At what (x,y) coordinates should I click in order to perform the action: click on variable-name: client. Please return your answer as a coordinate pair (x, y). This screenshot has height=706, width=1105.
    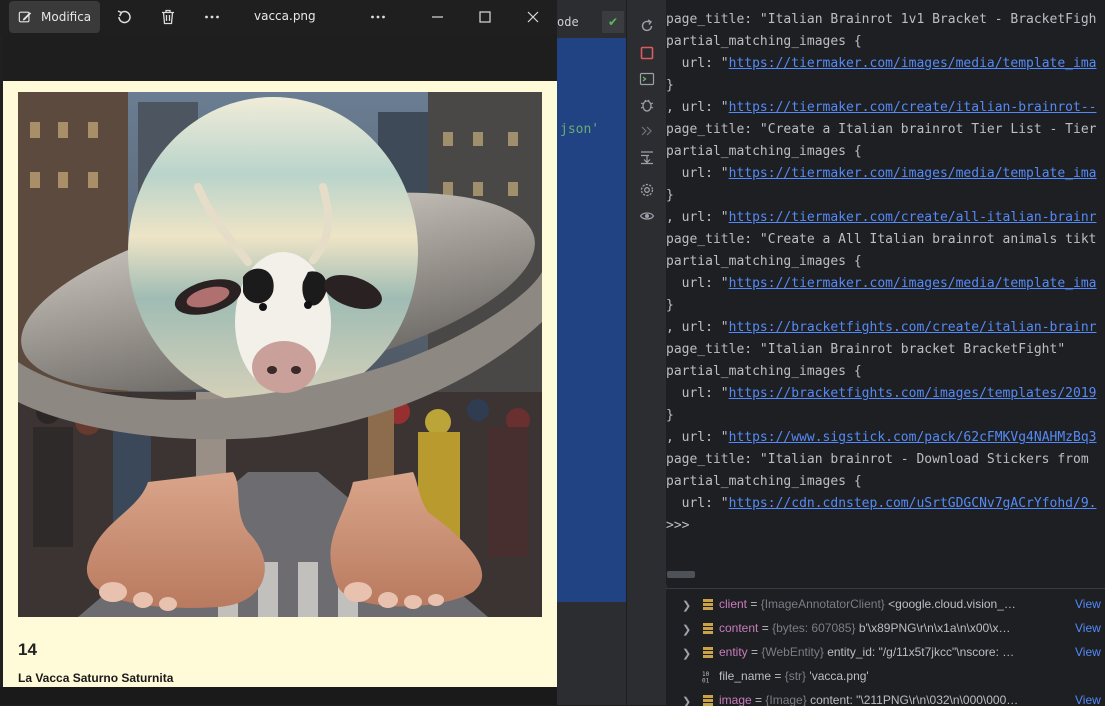
    Looking at the image, I should click on (733, 604).